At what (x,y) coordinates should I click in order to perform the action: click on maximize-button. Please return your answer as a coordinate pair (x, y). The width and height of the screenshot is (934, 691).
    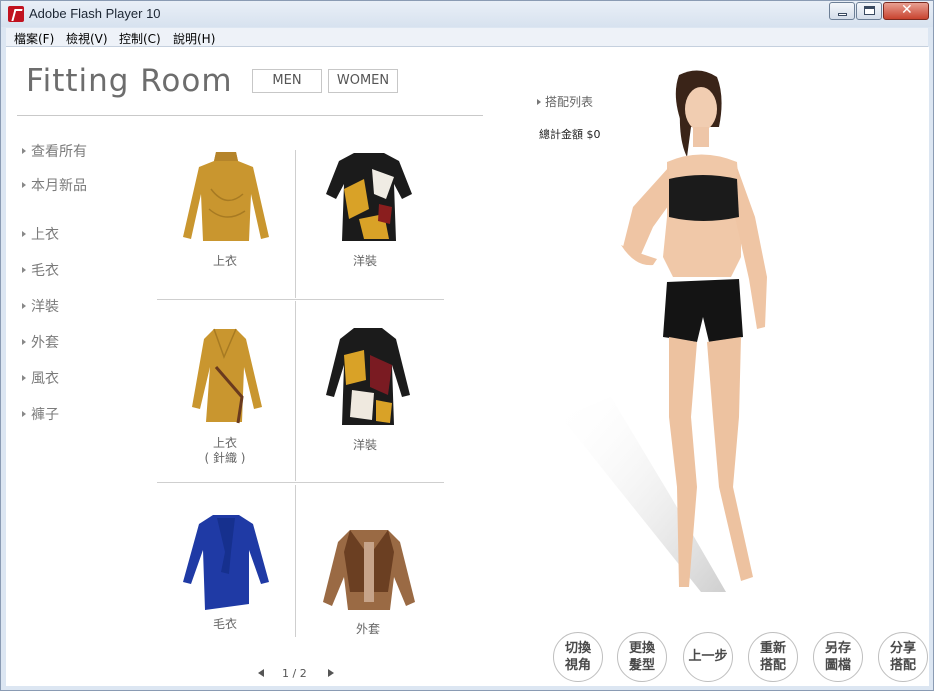
    Looking at the image, I should click on (869, 11).